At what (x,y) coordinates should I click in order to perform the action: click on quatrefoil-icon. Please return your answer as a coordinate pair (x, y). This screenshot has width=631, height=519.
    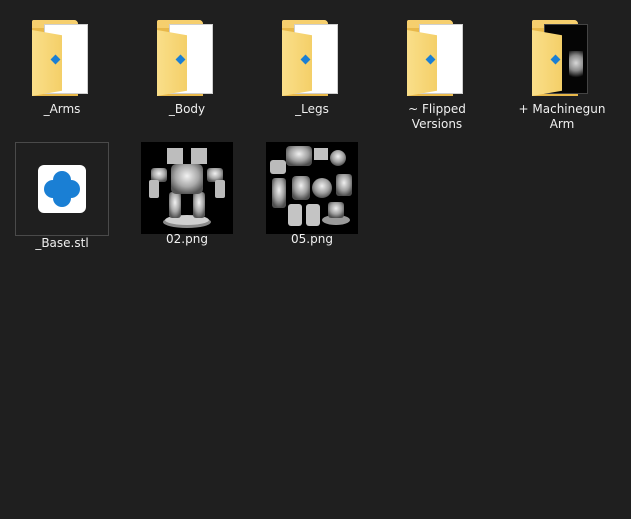
    Looking at the image, I should click on (62, 189).